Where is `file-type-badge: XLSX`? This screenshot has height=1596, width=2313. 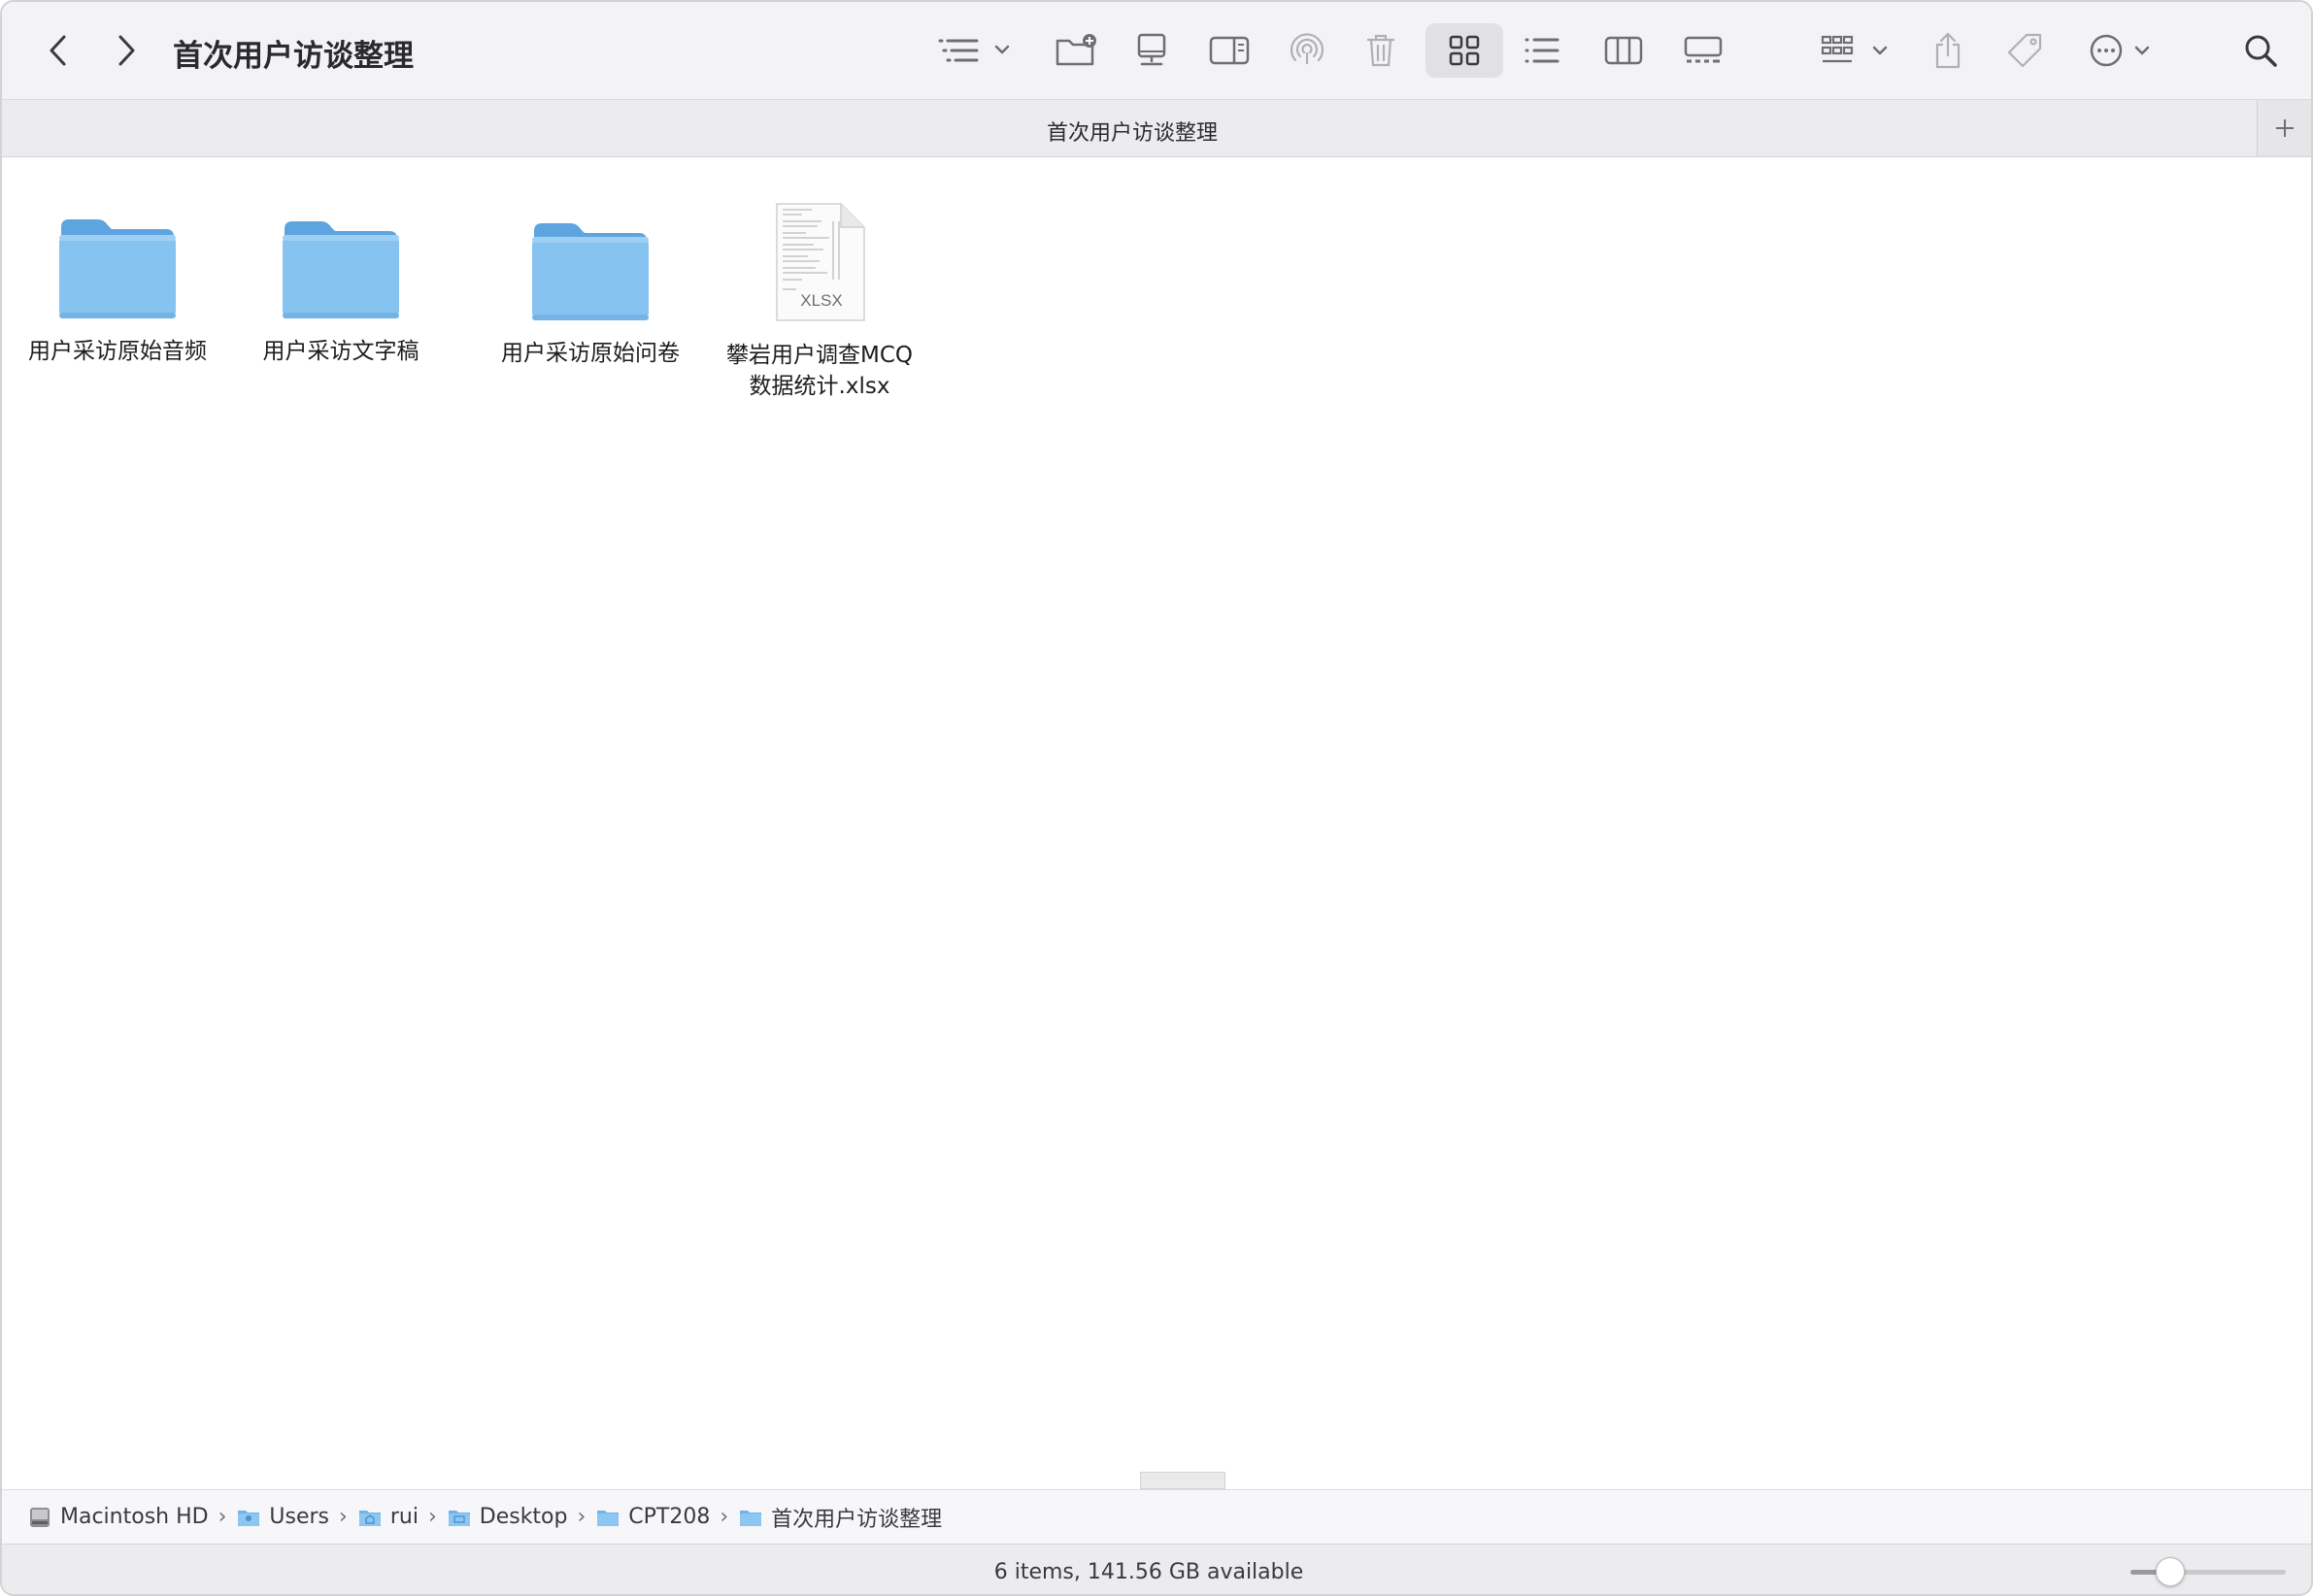 file-type-badge: XLSX is located at coordinates (821, 301).